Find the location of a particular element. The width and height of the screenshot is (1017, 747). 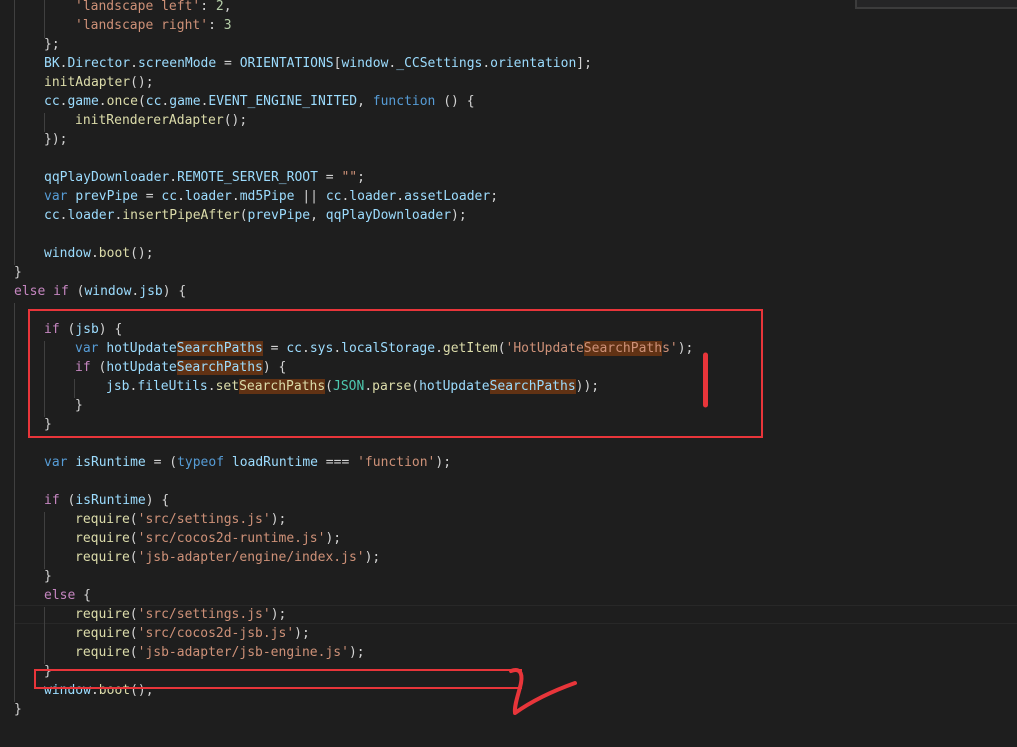

code-line: }; is located at coordinates (30, 44).